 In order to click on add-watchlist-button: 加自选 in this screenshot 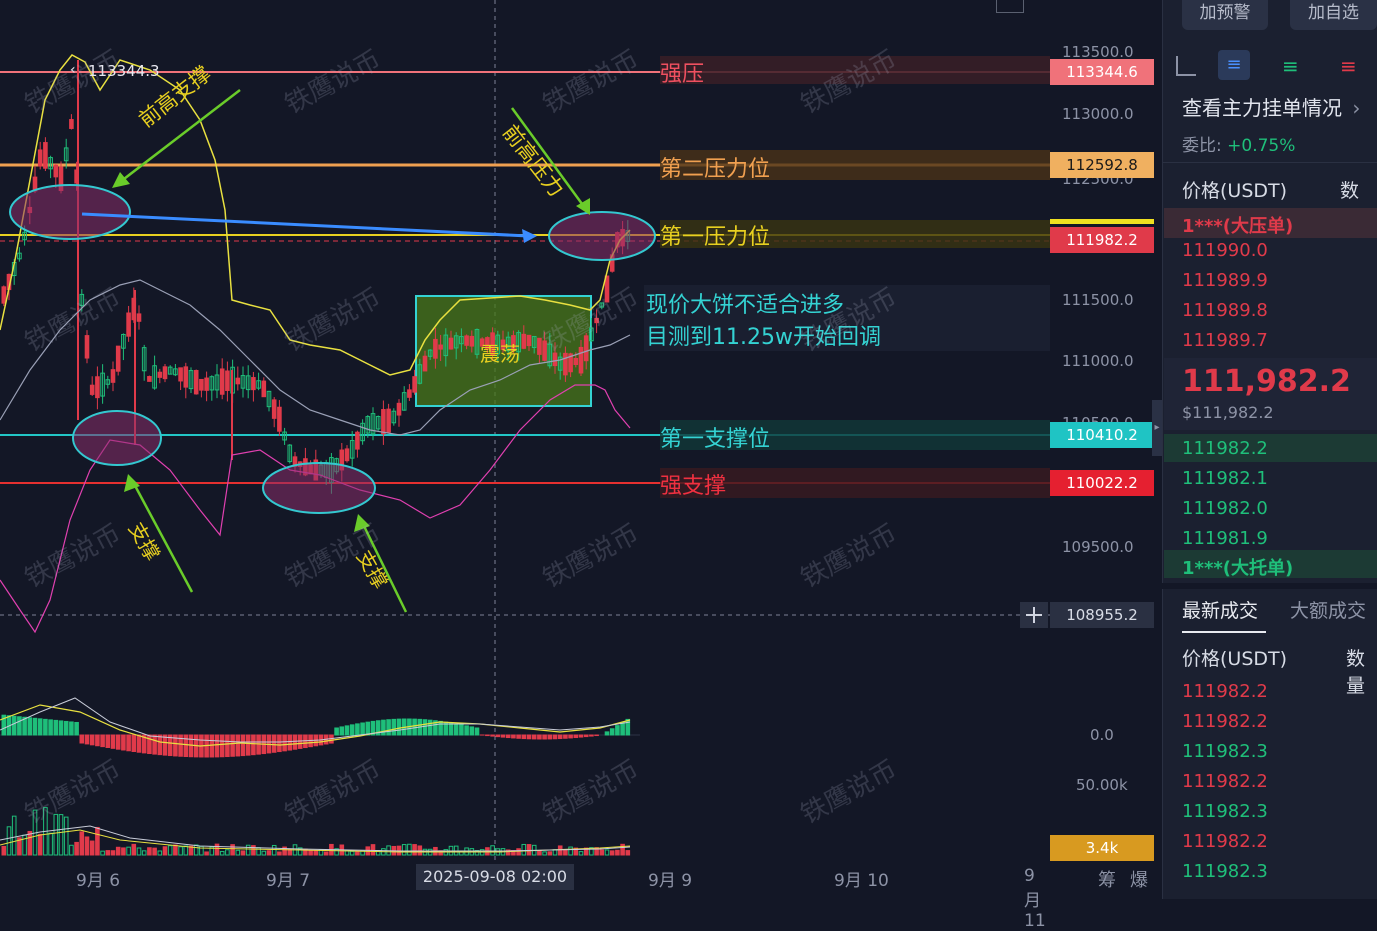, I will do `click(1333, 15)`.